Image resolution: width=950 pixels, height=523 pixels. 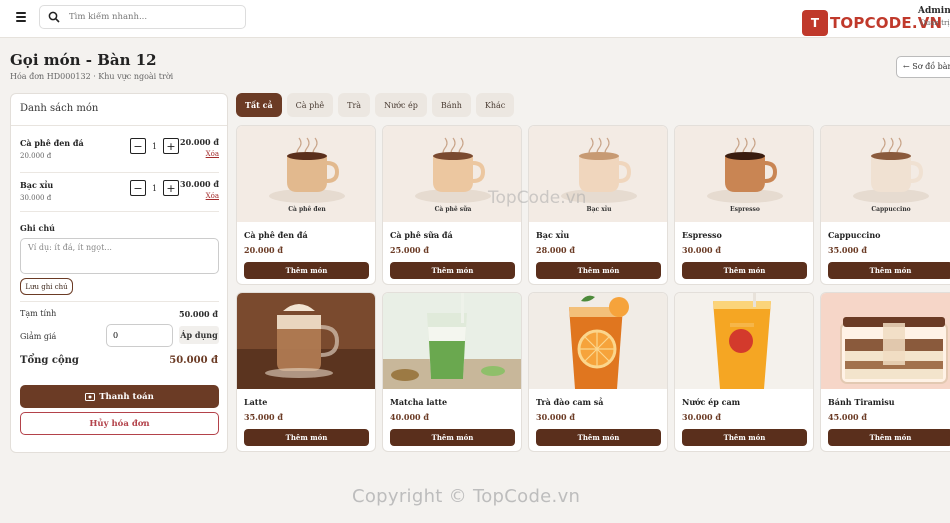 I want to click on product-name: Nước ép cam, so click(x=711, y=402).